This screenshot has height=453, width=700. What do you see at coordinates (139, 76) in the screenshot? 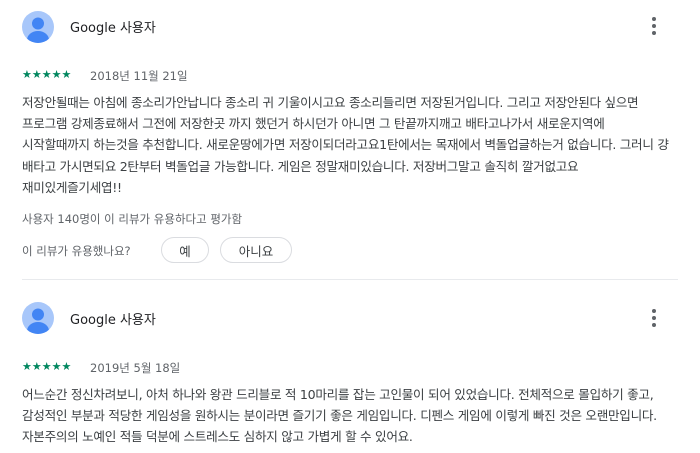
I see `review-date: 2018년 11월 21일` at bounding box center [139, 76].